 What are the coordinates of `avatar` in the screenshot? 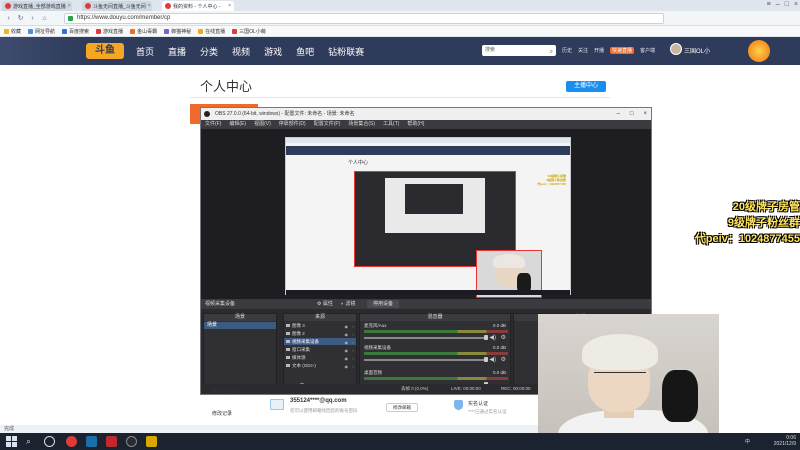 It's located at (676, 49).